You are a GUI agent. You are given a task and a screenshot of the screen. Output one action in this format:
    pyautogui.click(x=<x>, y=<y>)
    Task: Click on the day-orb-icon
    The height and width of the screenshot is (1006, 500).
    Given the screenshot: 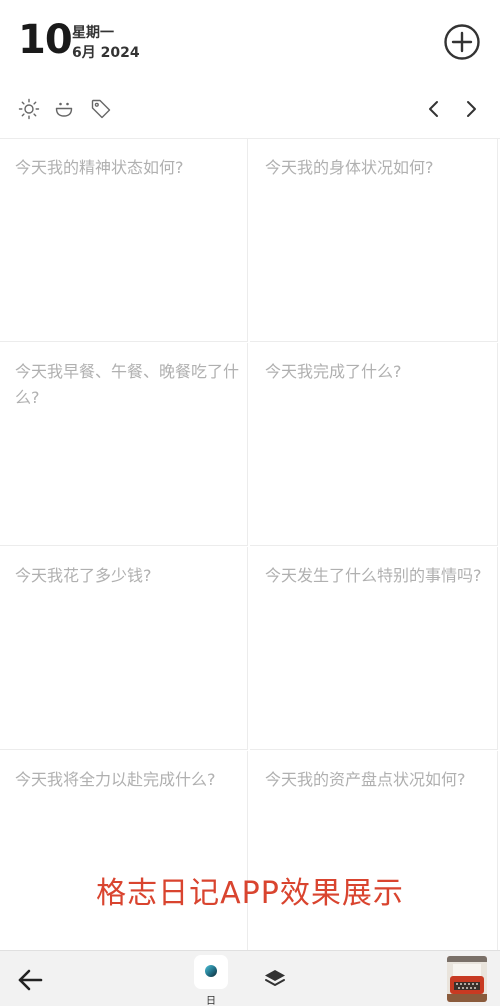 What is the action you would take?
    pyautogui.click(x=211, y=971)
    